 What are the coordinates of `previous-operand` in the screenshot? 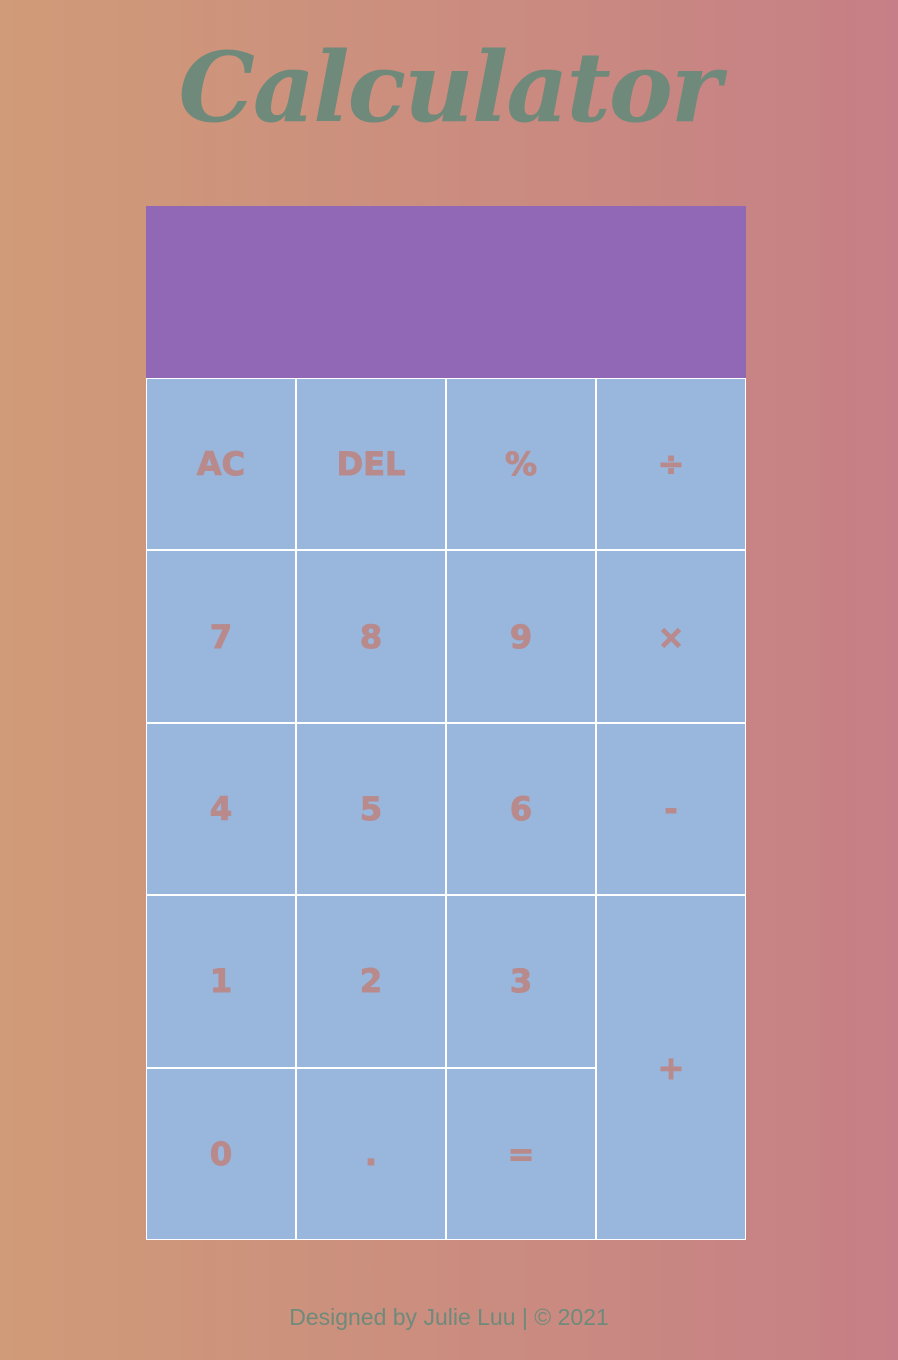 It's located at (446, 243).